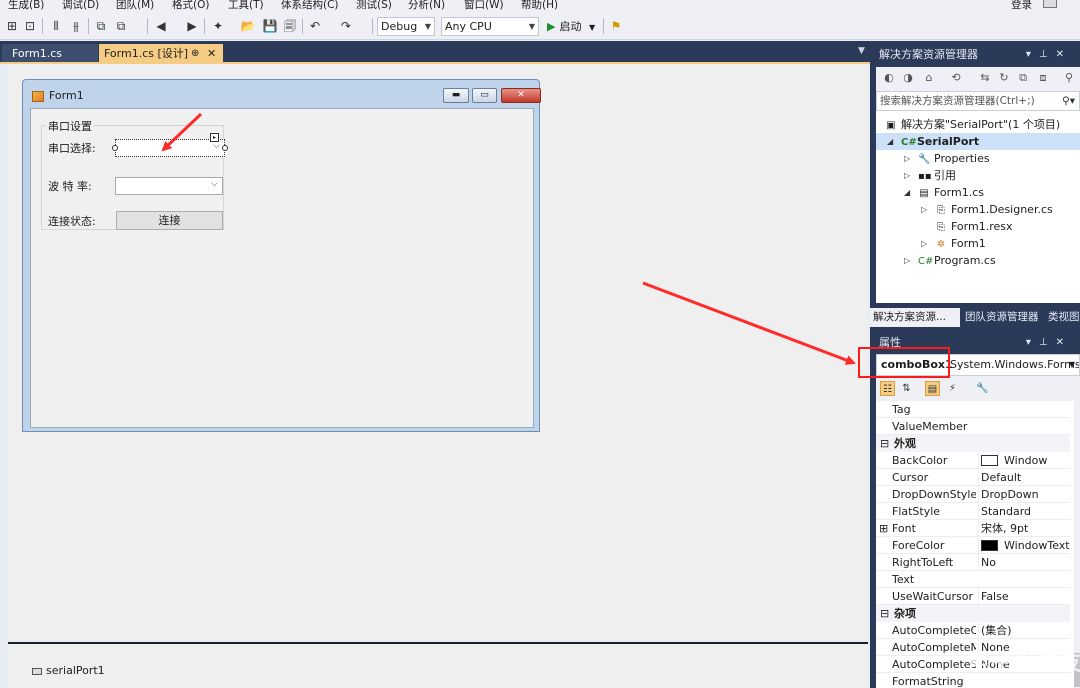  Describe the element at coordinates (161, 54) in the screenshot. I see `tab-form1-designer: Form1.cs [设计] ⊕ ✕` at that location.